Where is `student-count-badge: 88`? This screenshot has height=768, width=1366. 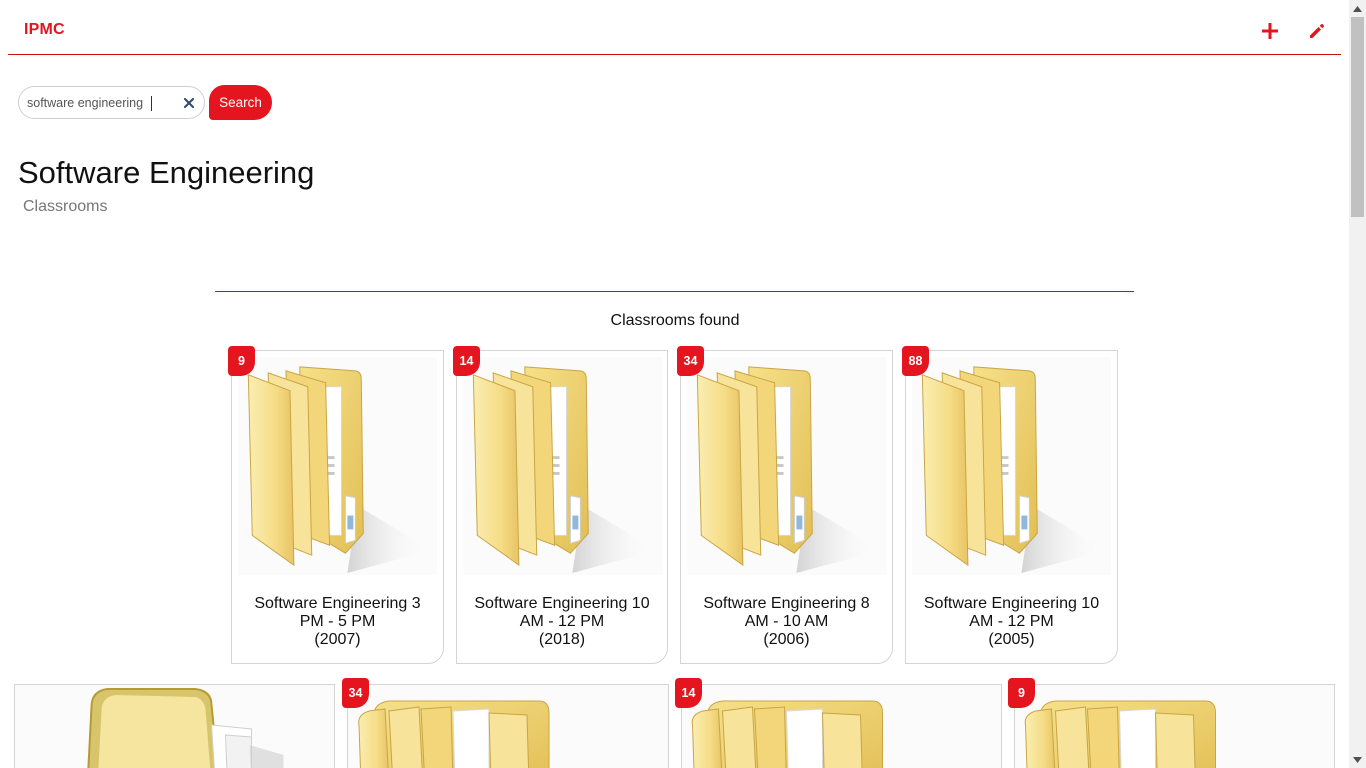 student-count-badge: 88 is located at coordinates (915, 361).